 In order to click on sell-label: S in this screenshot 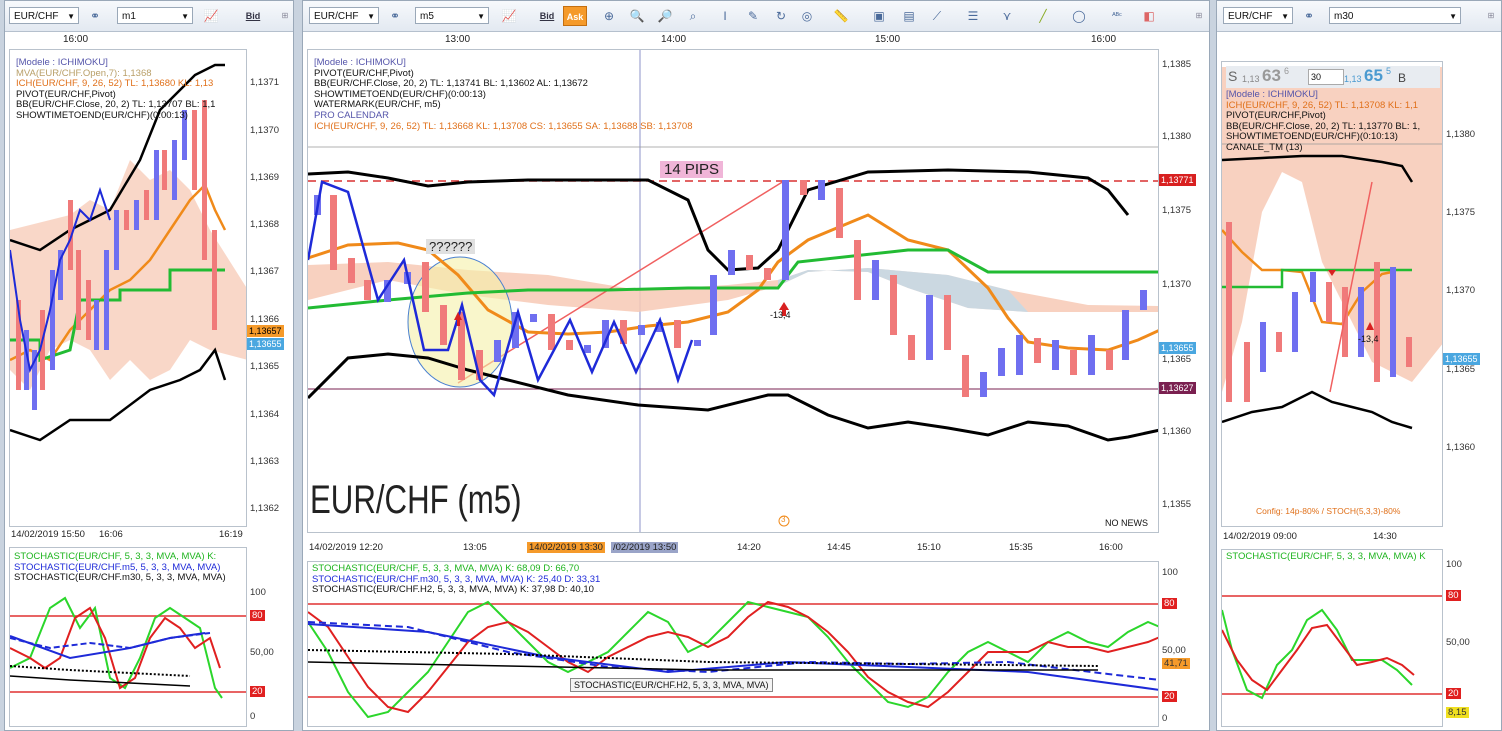, I will do `click(1232, 76)`.